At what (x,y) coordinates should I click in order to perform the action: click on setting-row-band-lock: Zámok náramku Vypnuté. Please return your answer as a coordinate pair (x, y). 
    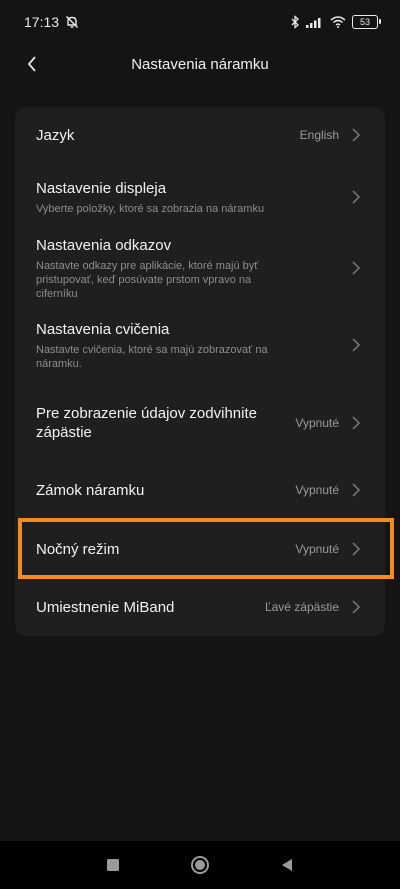
    Looking at the image, I should click on (200, 490).